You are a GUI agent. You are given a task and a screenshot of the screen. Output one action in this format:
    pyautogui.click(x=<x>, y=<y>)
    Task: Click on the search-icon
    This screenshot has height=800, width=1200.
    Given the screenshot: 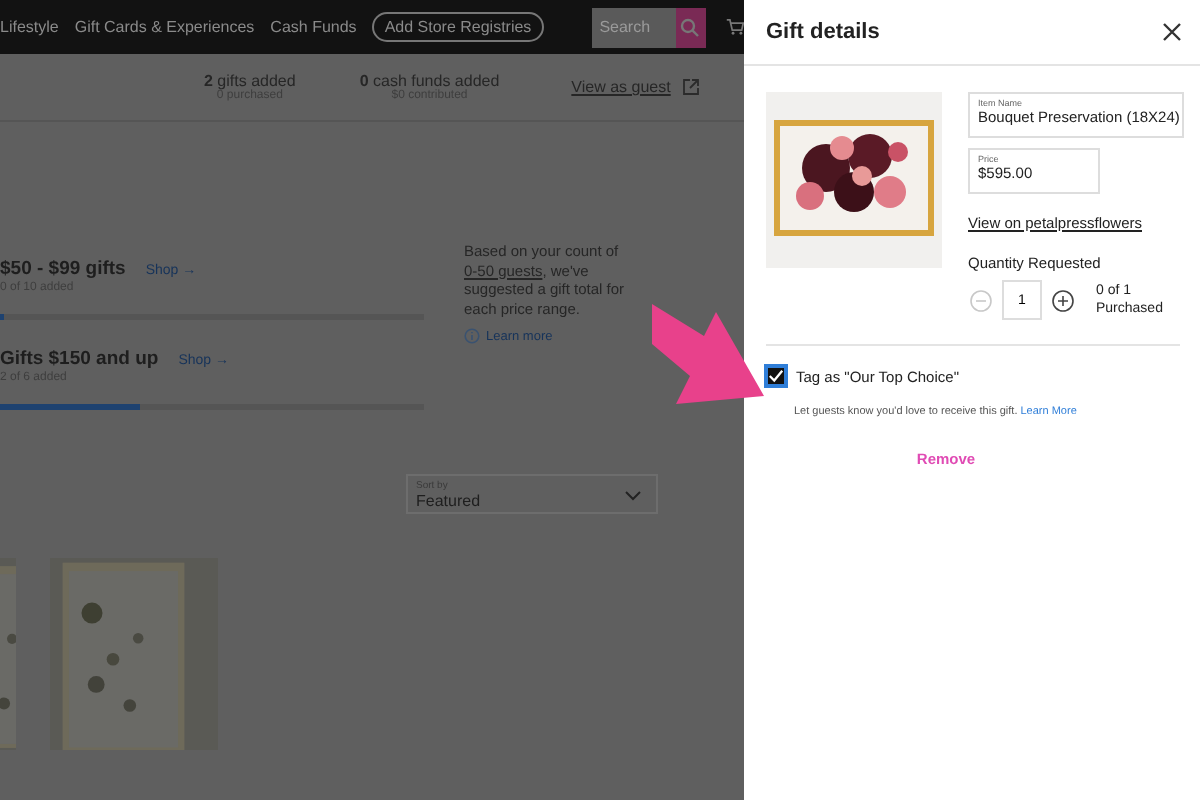 What is the action you would take?
    pyautogui.click(x=690, y=27)
    